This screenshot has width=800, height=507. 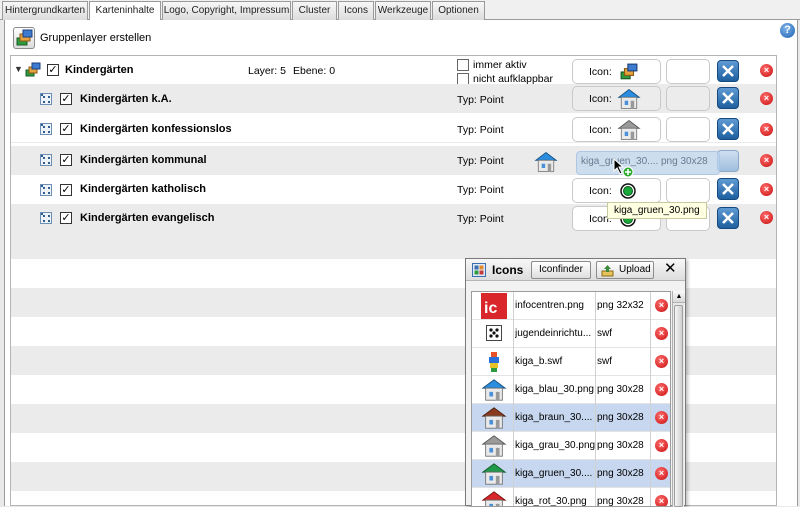 I want to click on layers-stack-icon, so click(x=24, y=37).